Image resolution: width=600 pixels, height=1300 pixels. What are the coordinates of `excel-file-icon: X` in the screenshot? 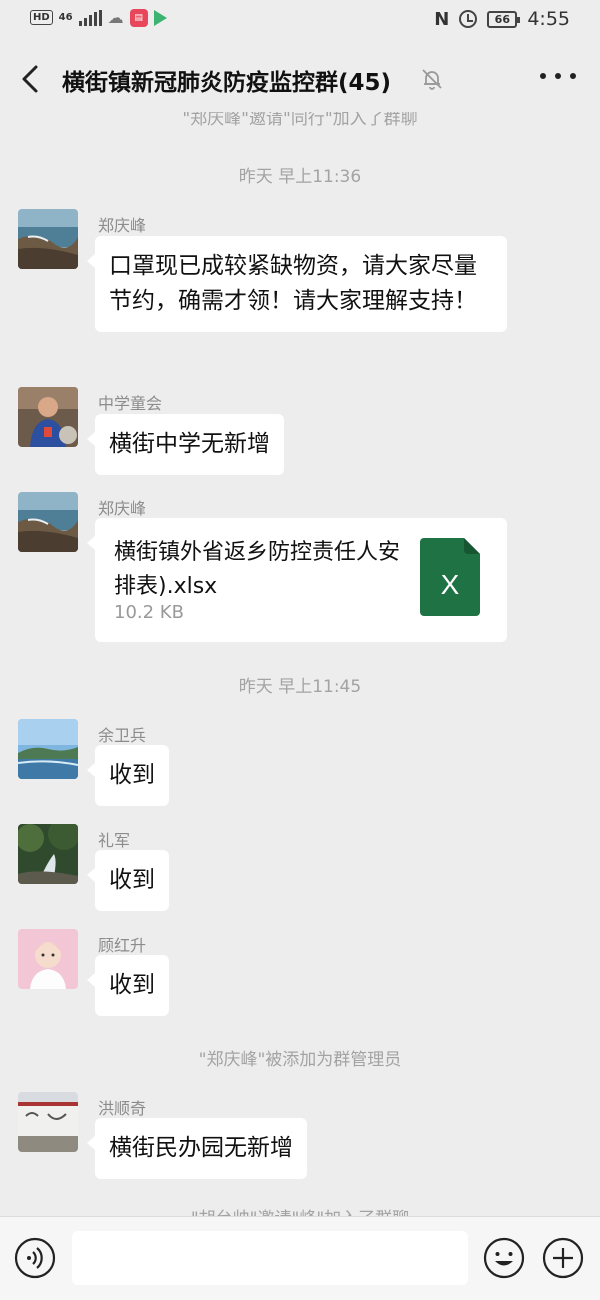 It's located at (450, 577).